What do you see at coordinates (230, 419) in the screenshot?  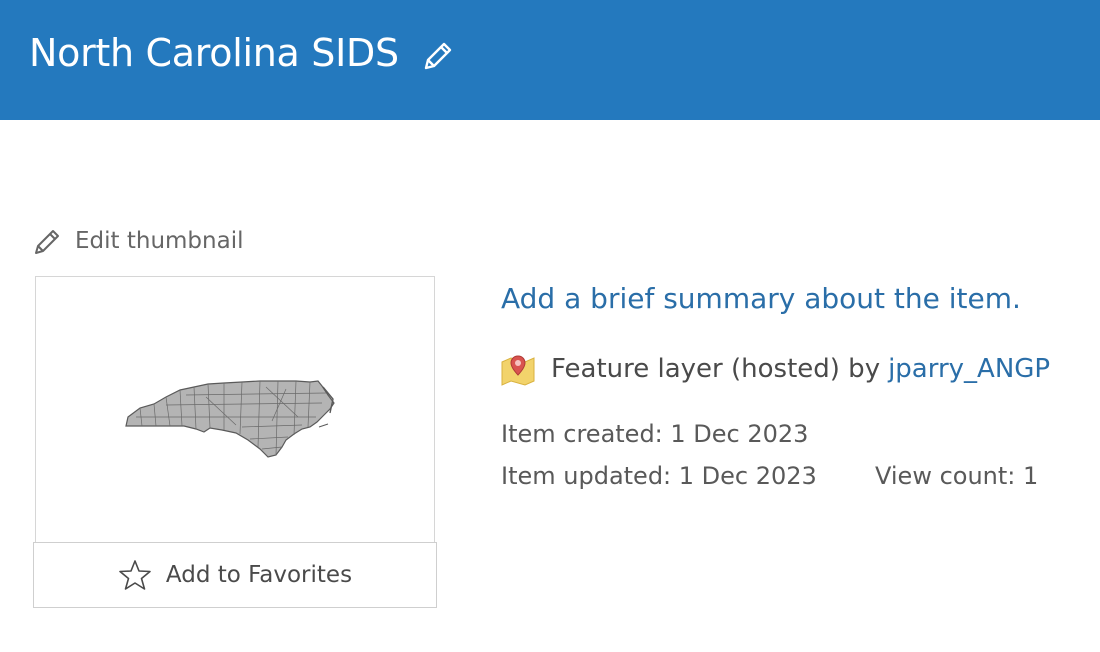 I see `north-carolina-map-image` at bounding box center [230, 419].